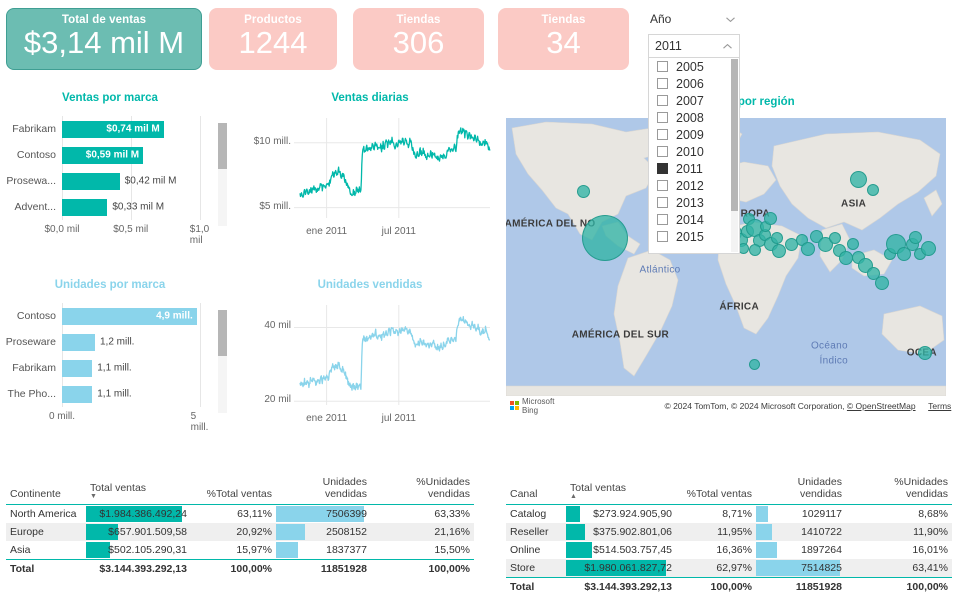  Describe the element at coordinates (346, 550) in the screenshot. I see `cell-value: 1837377` at that location.